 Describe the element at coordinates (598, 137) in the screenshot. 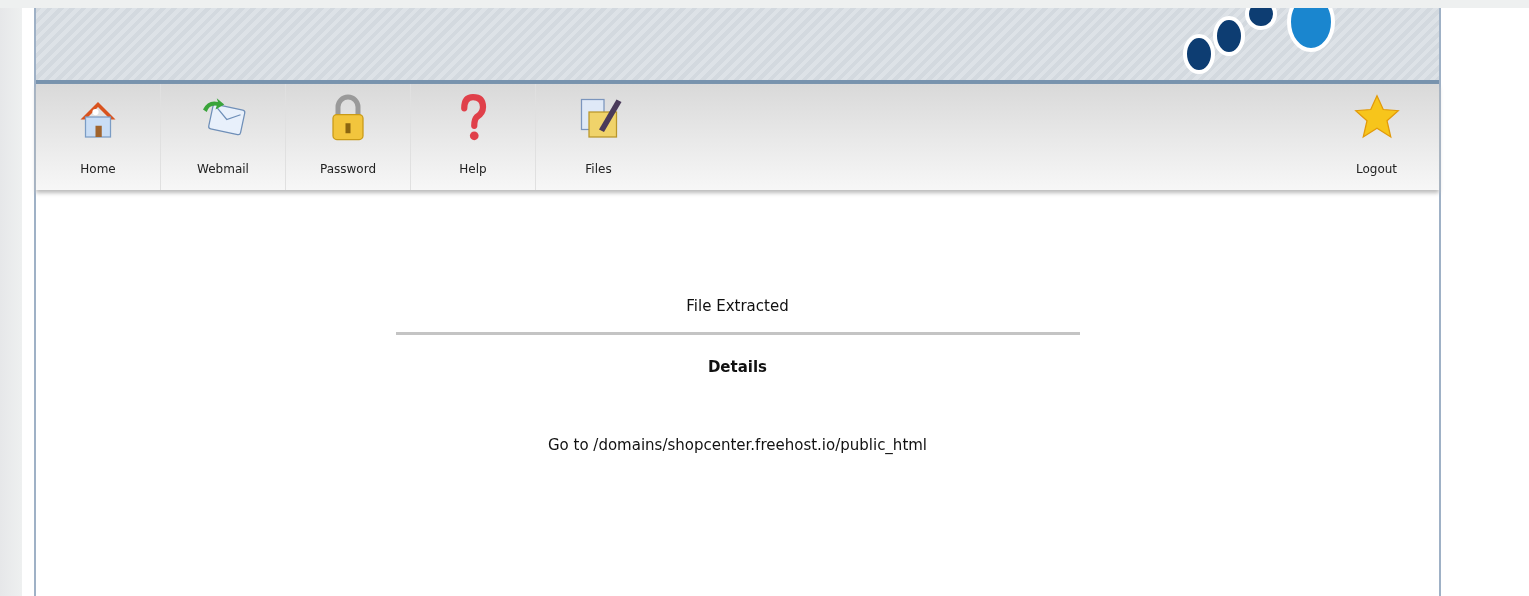

I see `toolbar-button: Files` at that location.